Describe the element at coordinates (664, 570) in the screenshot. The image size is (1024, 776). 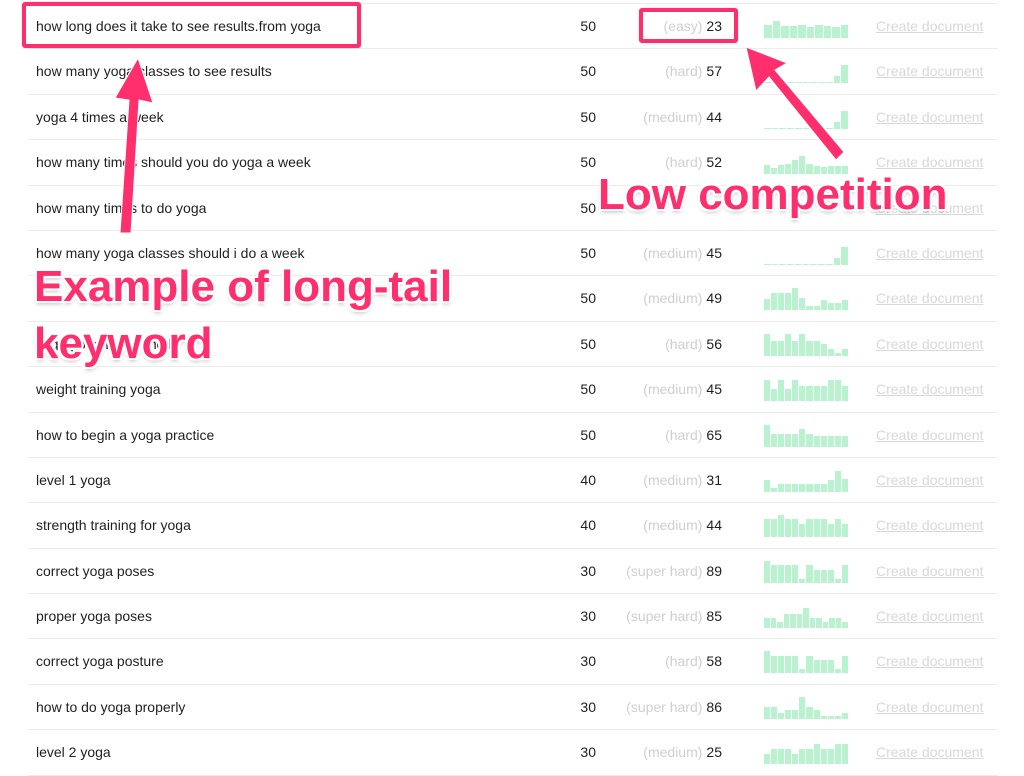
I see `difficulty-label: (super hard)` at that location.